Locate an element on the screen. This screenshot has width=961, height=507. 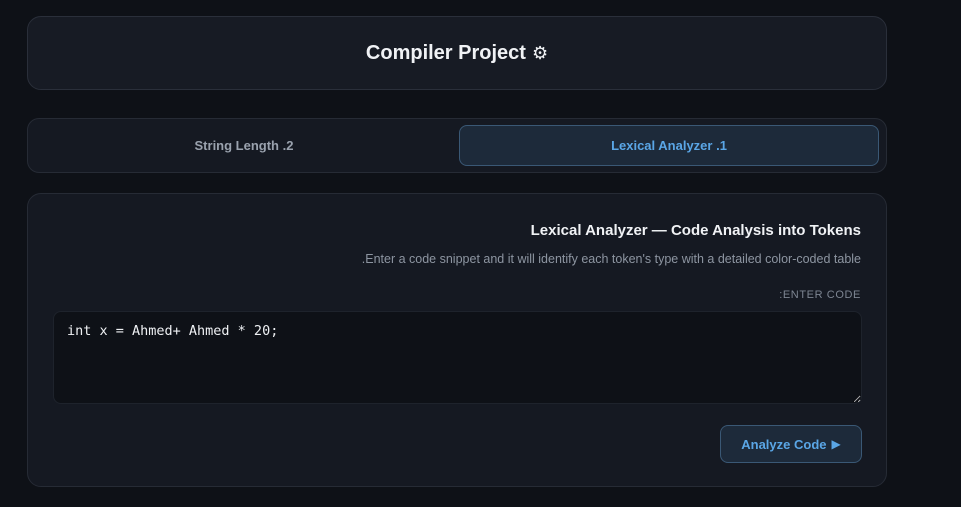
tab-bar: String Length .2 Lexical Analyzer .1 is located at coordinates (457, 145).